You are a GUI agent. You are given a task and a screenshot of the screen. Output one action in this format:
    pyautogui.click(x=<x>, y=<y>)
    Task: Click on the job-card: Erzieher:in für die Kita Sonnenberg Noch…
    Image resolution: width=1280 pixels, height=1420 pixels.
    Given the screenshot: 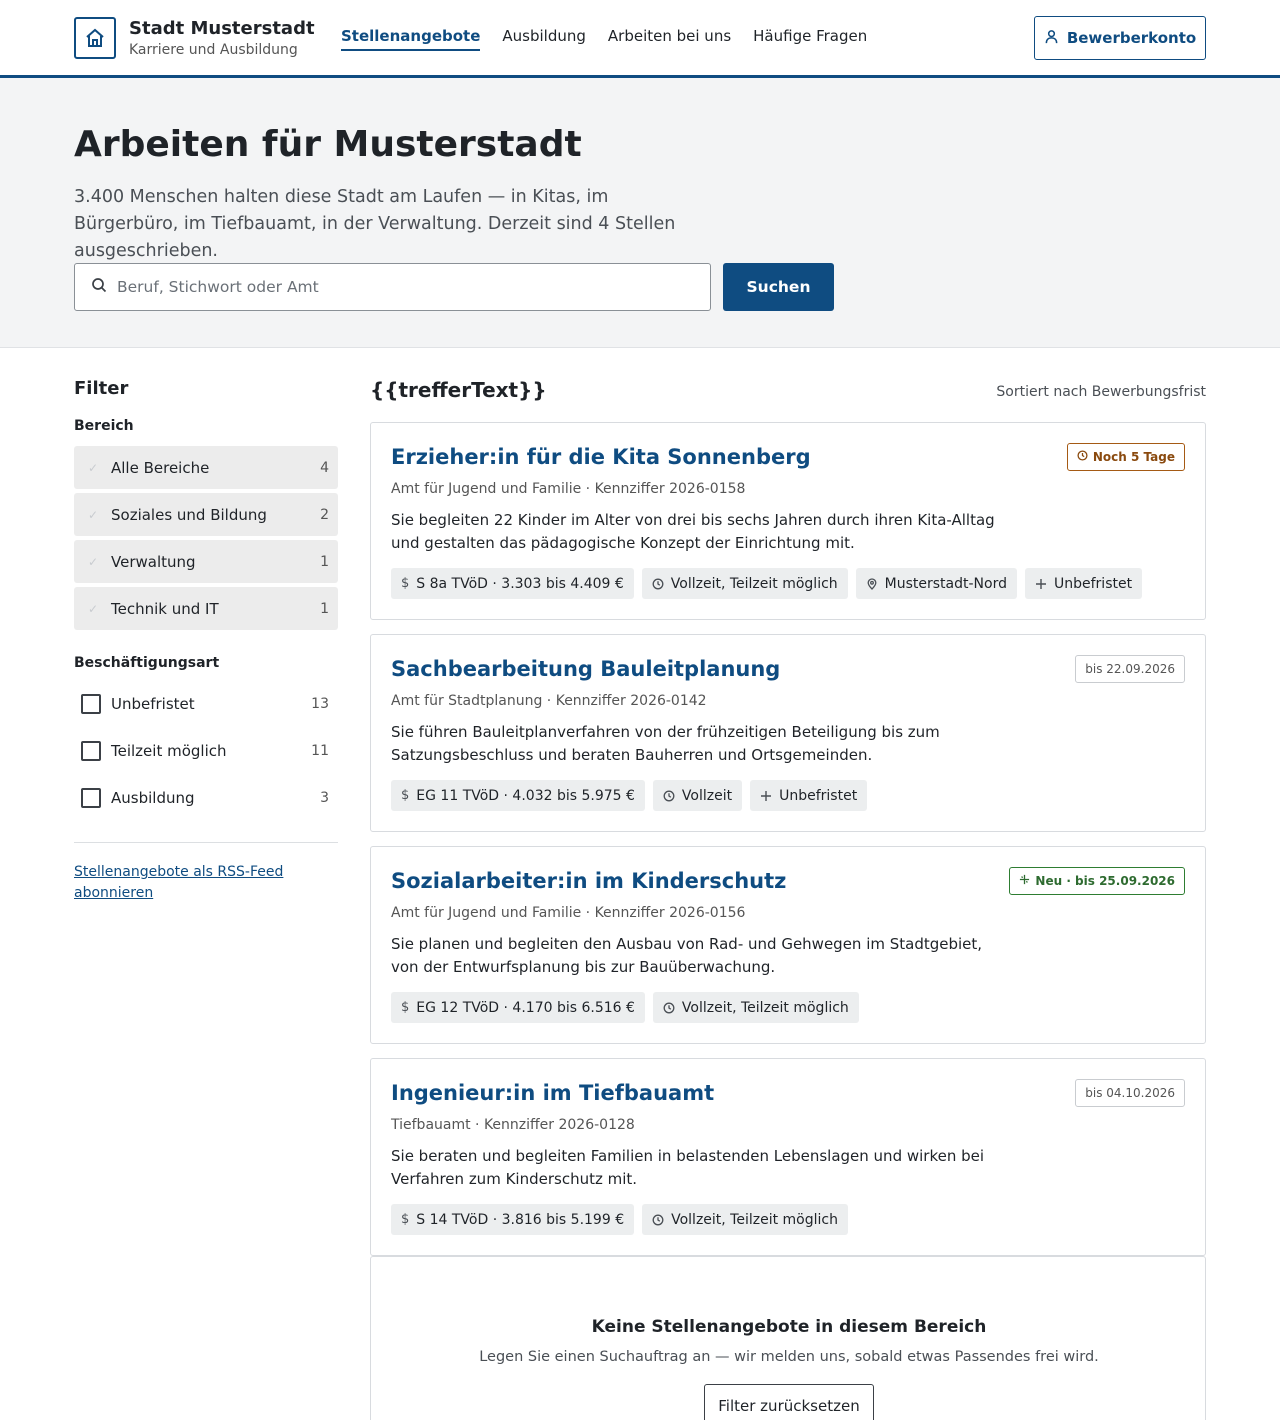 What is the action you would take?
    pyautogui.click(x=788, y=521)
    